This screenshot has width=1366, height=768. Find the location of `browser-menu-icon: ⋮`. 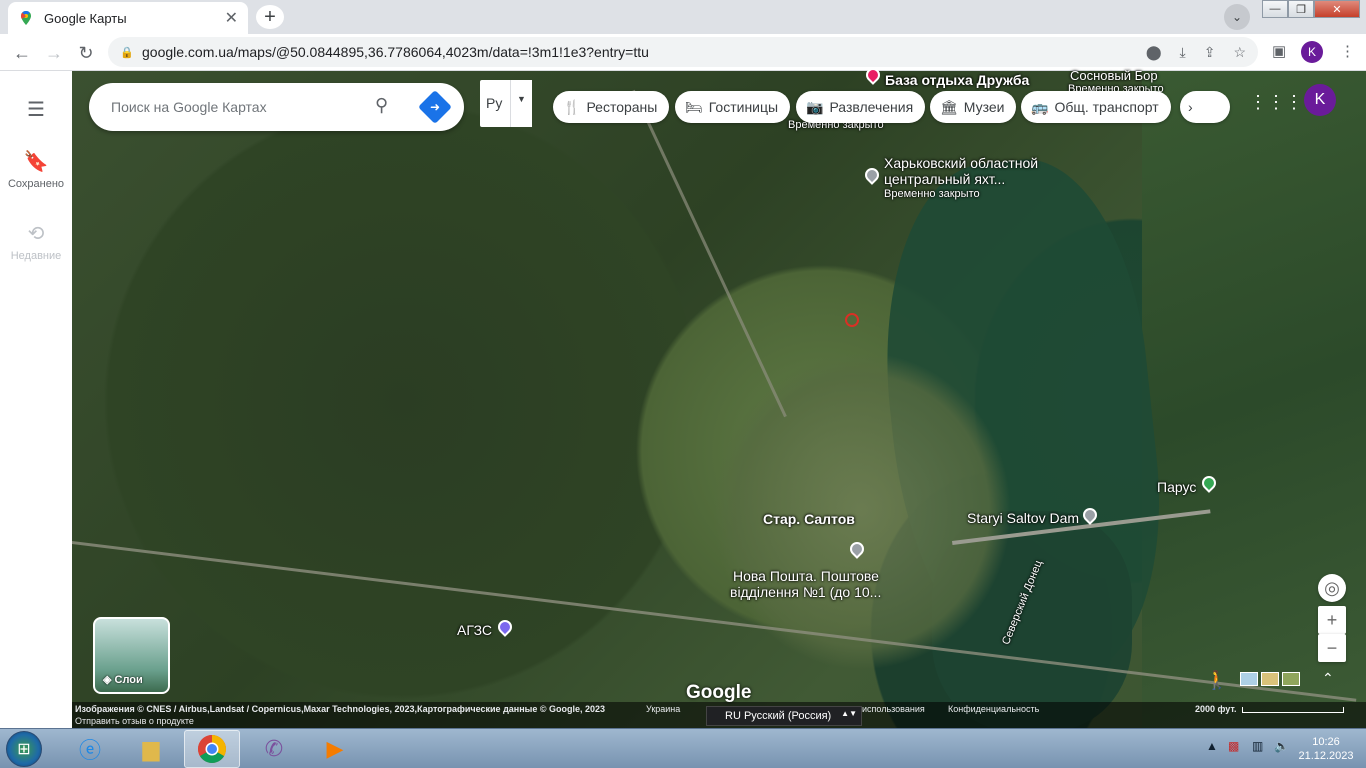

browser-menu-icon: ⋮ is located at coordinates (1347, 51).